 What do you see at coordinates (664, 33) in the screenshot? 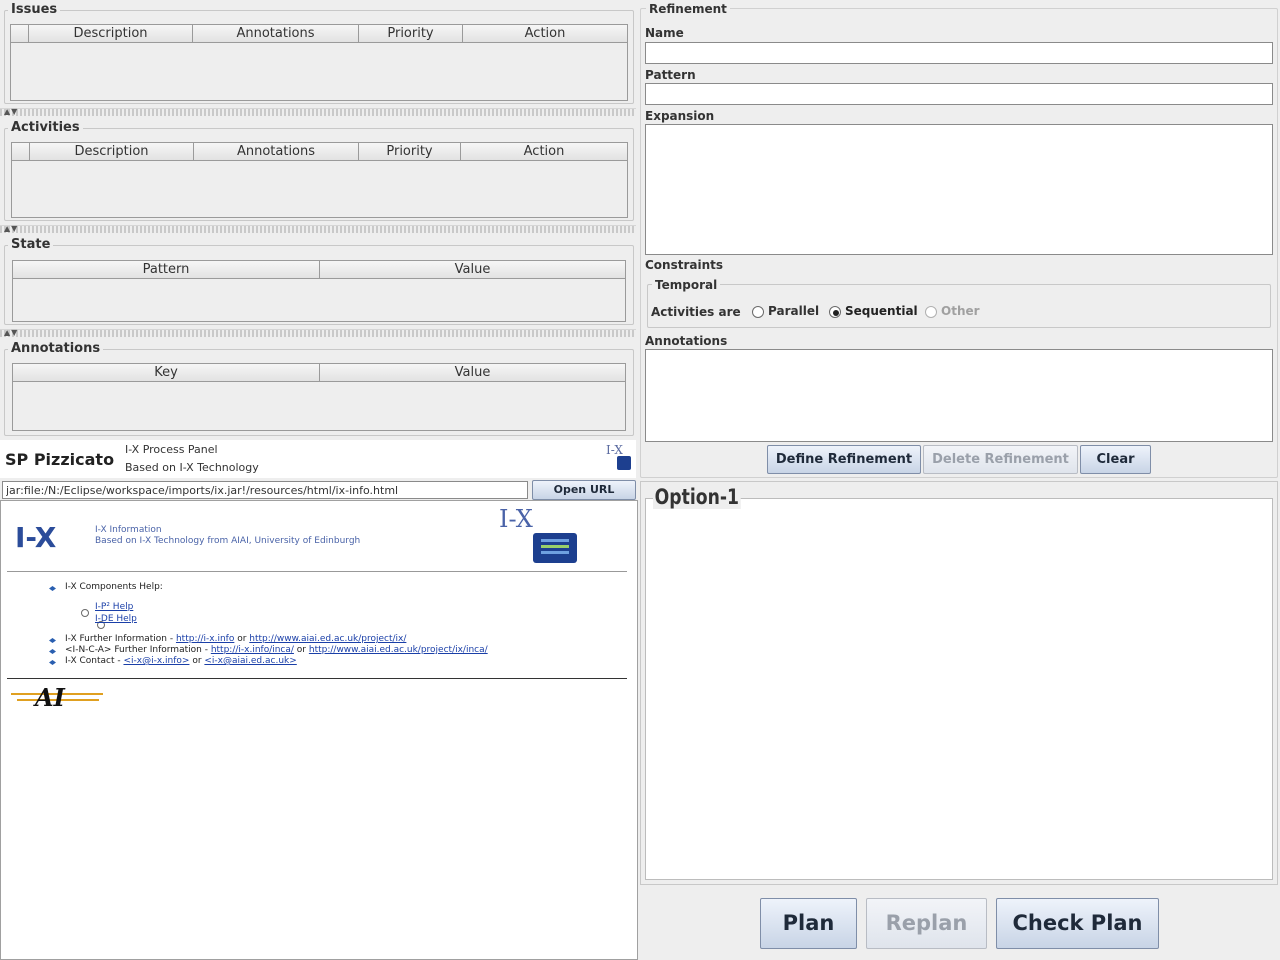
I see `name-label: Name` at bounding box center [664, 33].